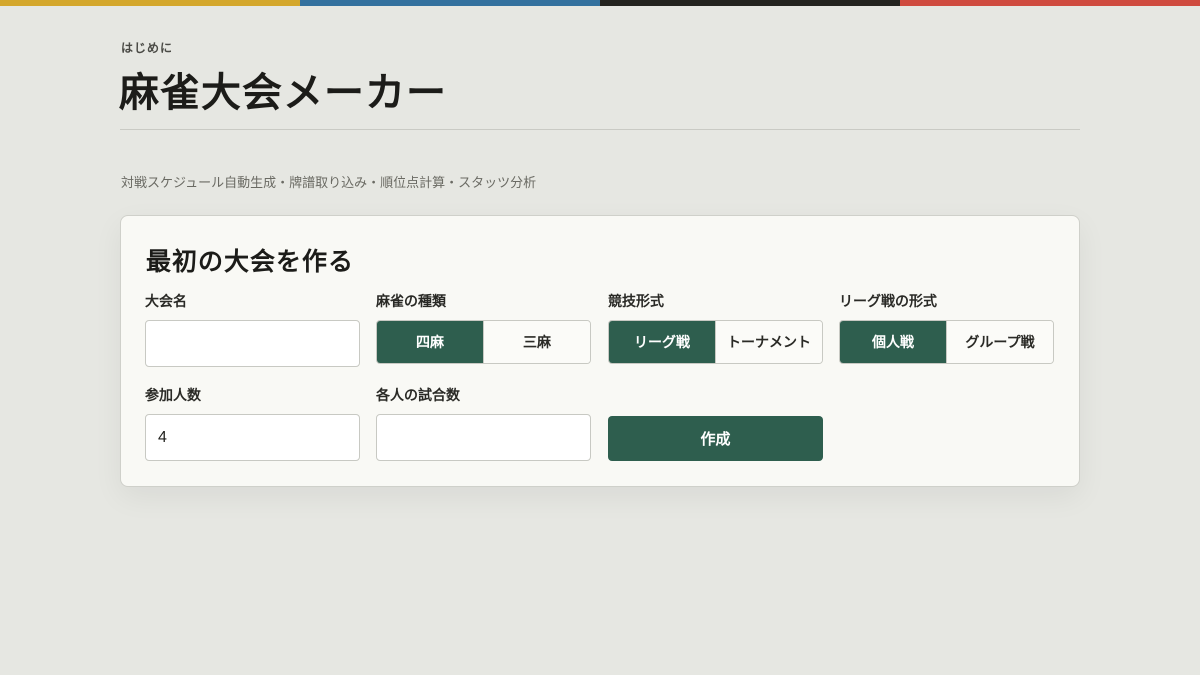 This screenshot has width=1200, height=675. What do you see at coordinates (150, 3) in the screenshot?
I see `color-bar-yellow` at bounding box center [150, 3].